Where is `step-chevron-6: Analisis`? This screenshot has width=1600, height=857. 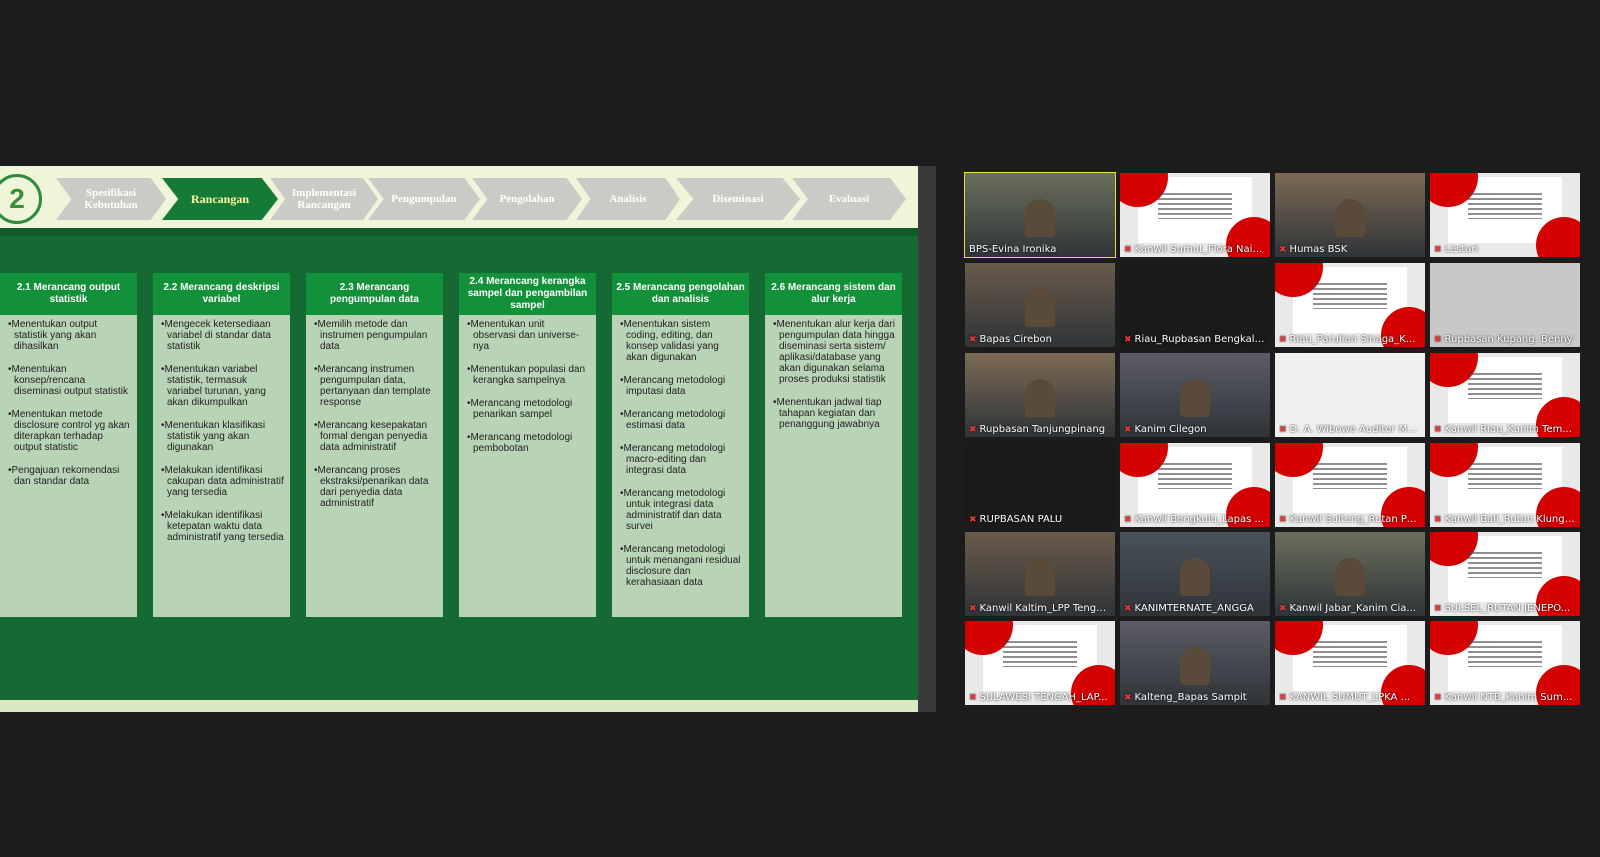
step-chevron-6: Analisis is located at coordinates (628, 199).